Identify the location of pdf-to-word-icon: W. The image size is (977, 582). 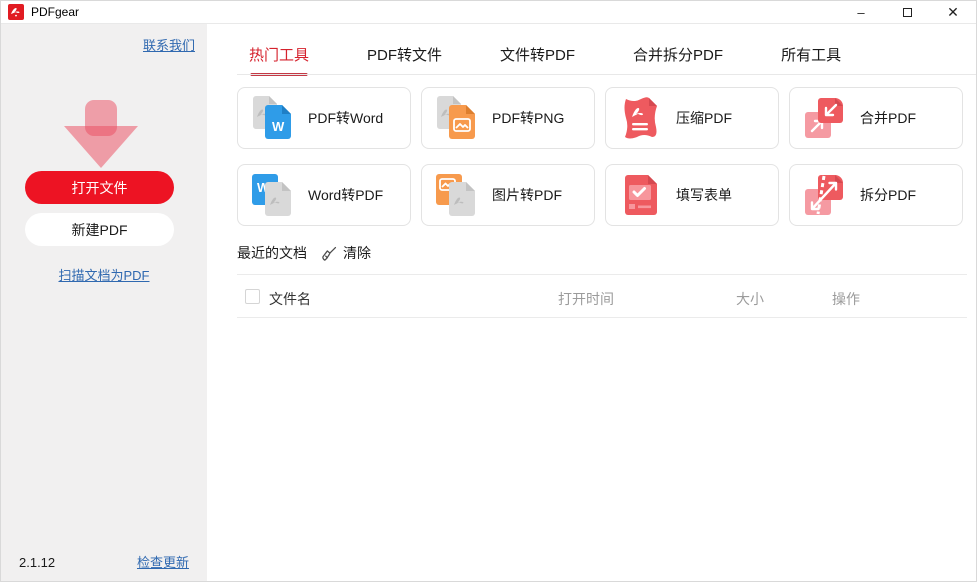
(272, 118).